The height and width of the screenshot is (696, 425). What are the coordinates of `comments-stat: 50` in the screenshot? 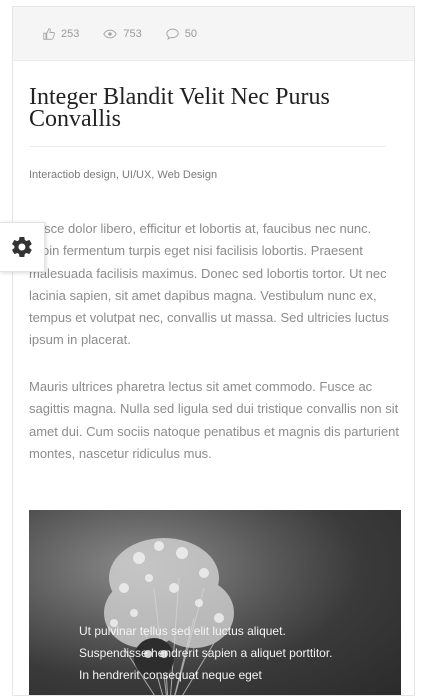 It's located at (181, 34).